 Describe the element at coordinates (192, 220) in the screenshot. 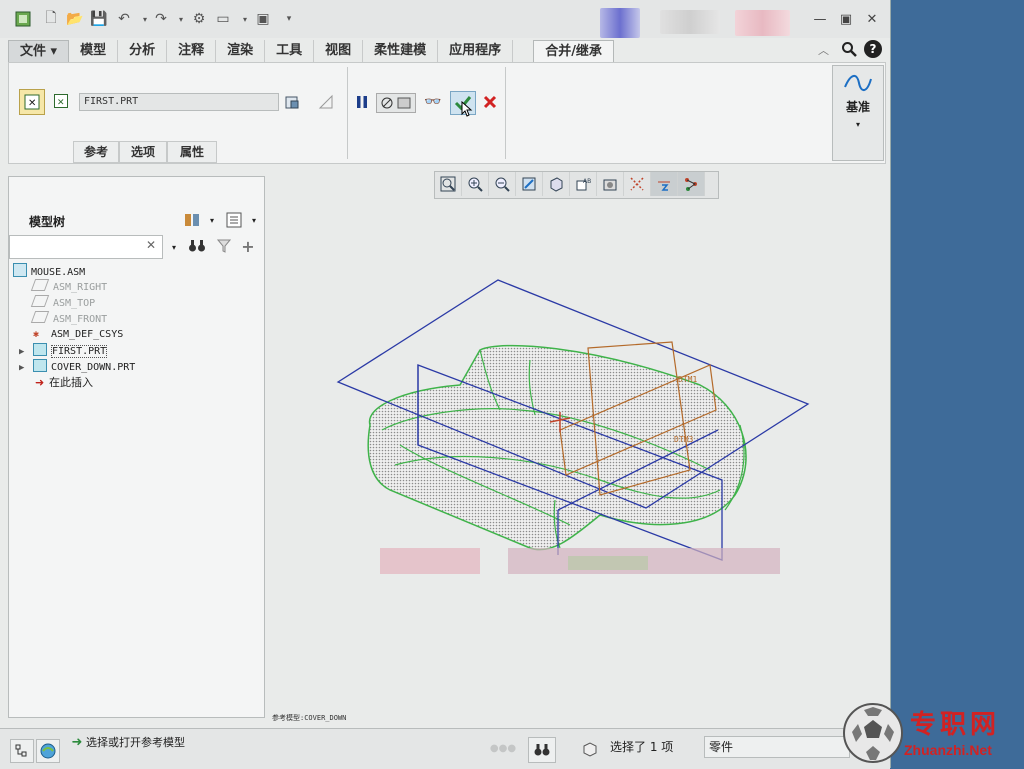

I see `tree-settings-icon` at that location.